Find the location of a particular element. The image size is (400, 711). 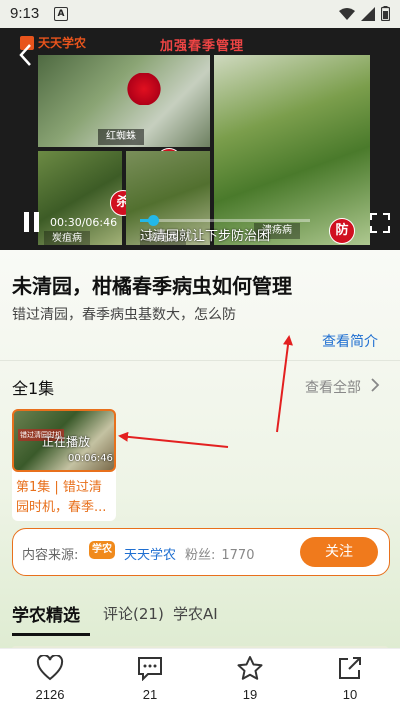

favorite-button: 19 is located at coordinates (250, 678).